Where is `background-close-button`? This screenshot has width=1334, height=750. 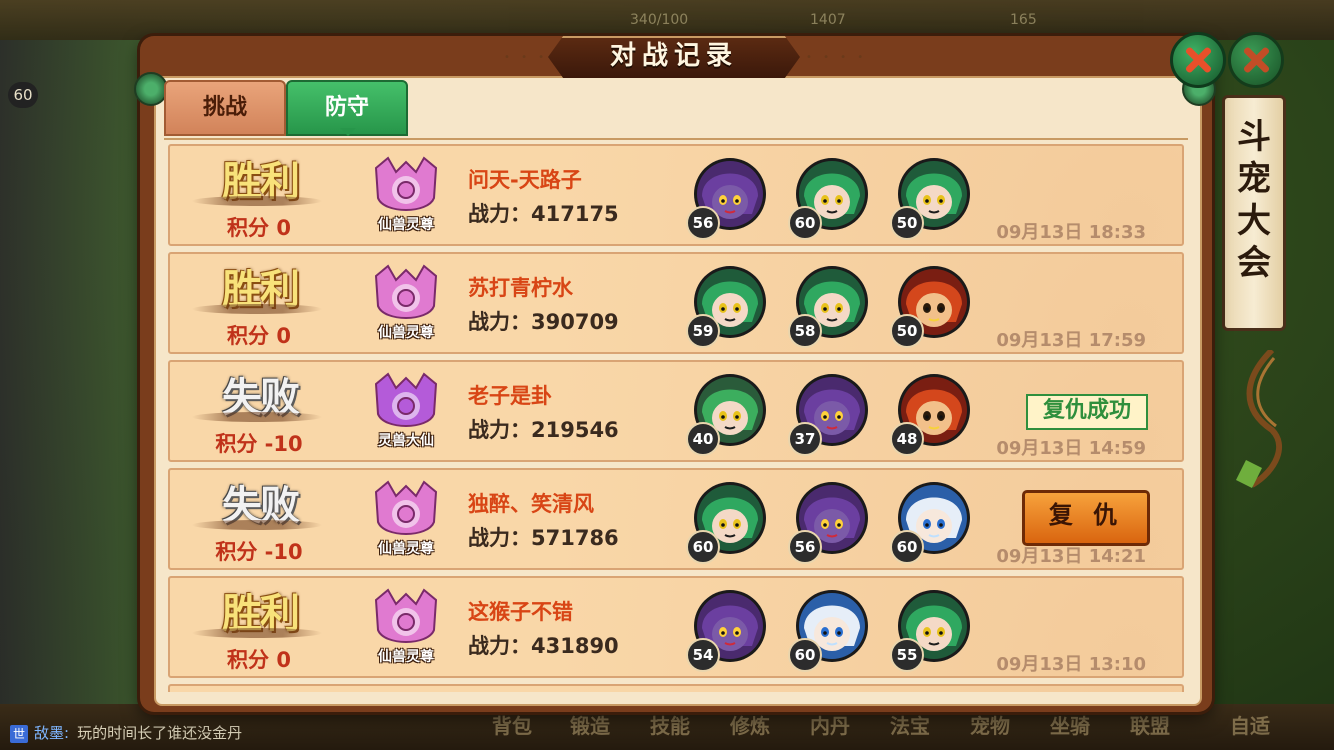 background-close-button is located at coordinates (1256, 60).